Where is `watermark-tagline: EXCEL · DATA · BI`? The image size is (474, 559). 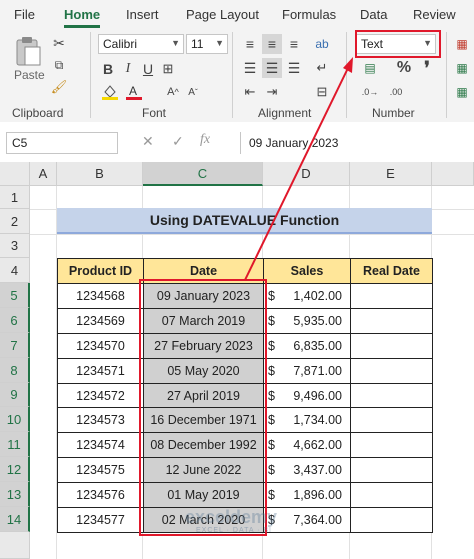 watermark-tagline: EXCEL · DATA · BI is located at coordinates (234, 530).